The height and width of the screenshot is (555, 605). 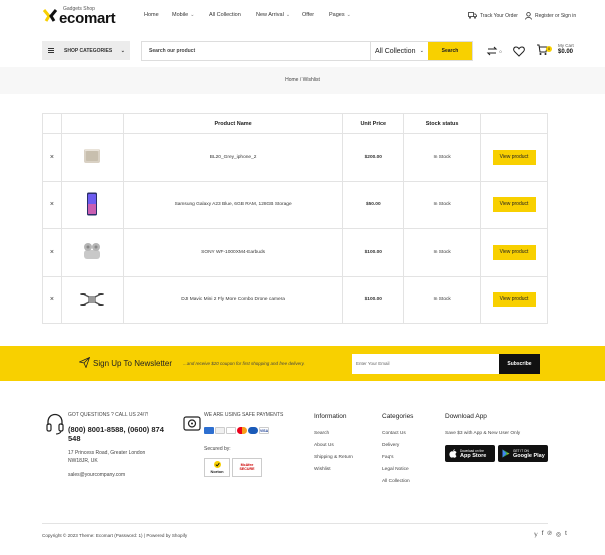 I want to click on stock-status: In Stock, so click(x=442, y=299).